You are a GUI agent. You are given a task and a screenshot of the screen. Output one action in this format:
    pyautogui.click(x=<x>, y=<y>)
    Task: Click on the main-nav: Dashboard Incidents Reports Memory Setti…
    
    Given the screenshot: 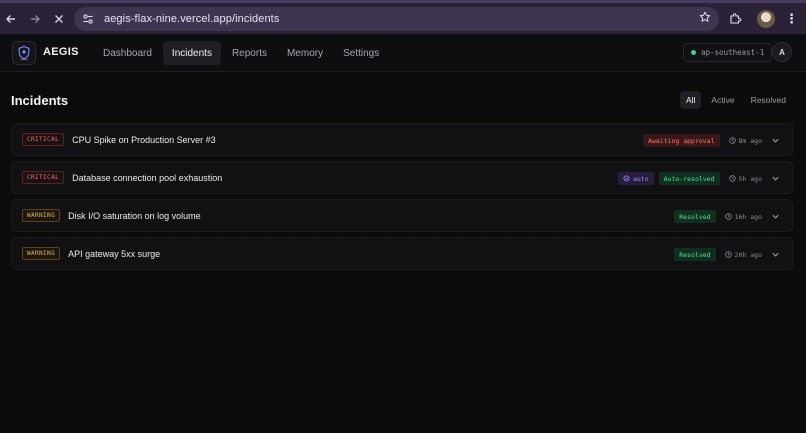 What is the action you would take?
    pyautogui.click(x=242, y=53)
    